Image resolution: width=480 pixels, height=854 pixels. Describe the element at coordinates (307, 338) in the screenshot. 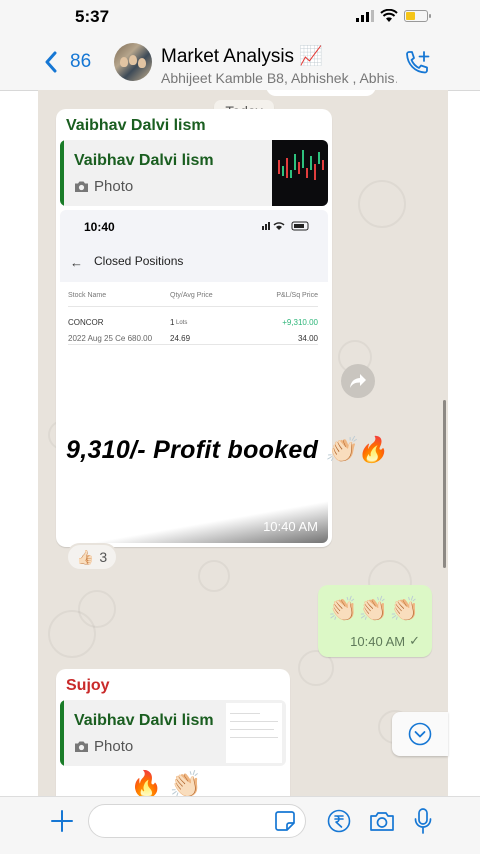

I see `row-sq-price: 34.00` at that location.